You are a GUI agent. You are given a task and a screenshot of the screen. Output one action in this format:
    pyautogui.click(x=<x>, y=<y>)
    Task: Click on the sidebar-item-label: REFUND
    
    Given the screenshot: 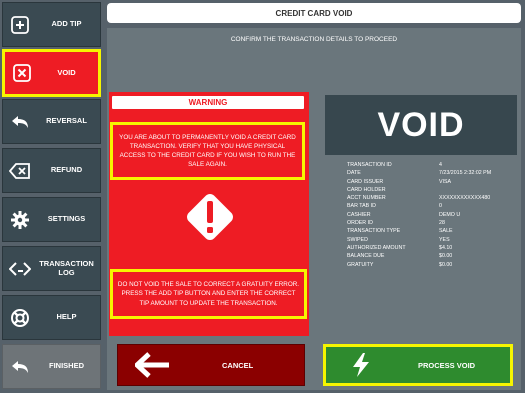 What is the action you would take?
    pyautogui.click(x=66, y=170)
    